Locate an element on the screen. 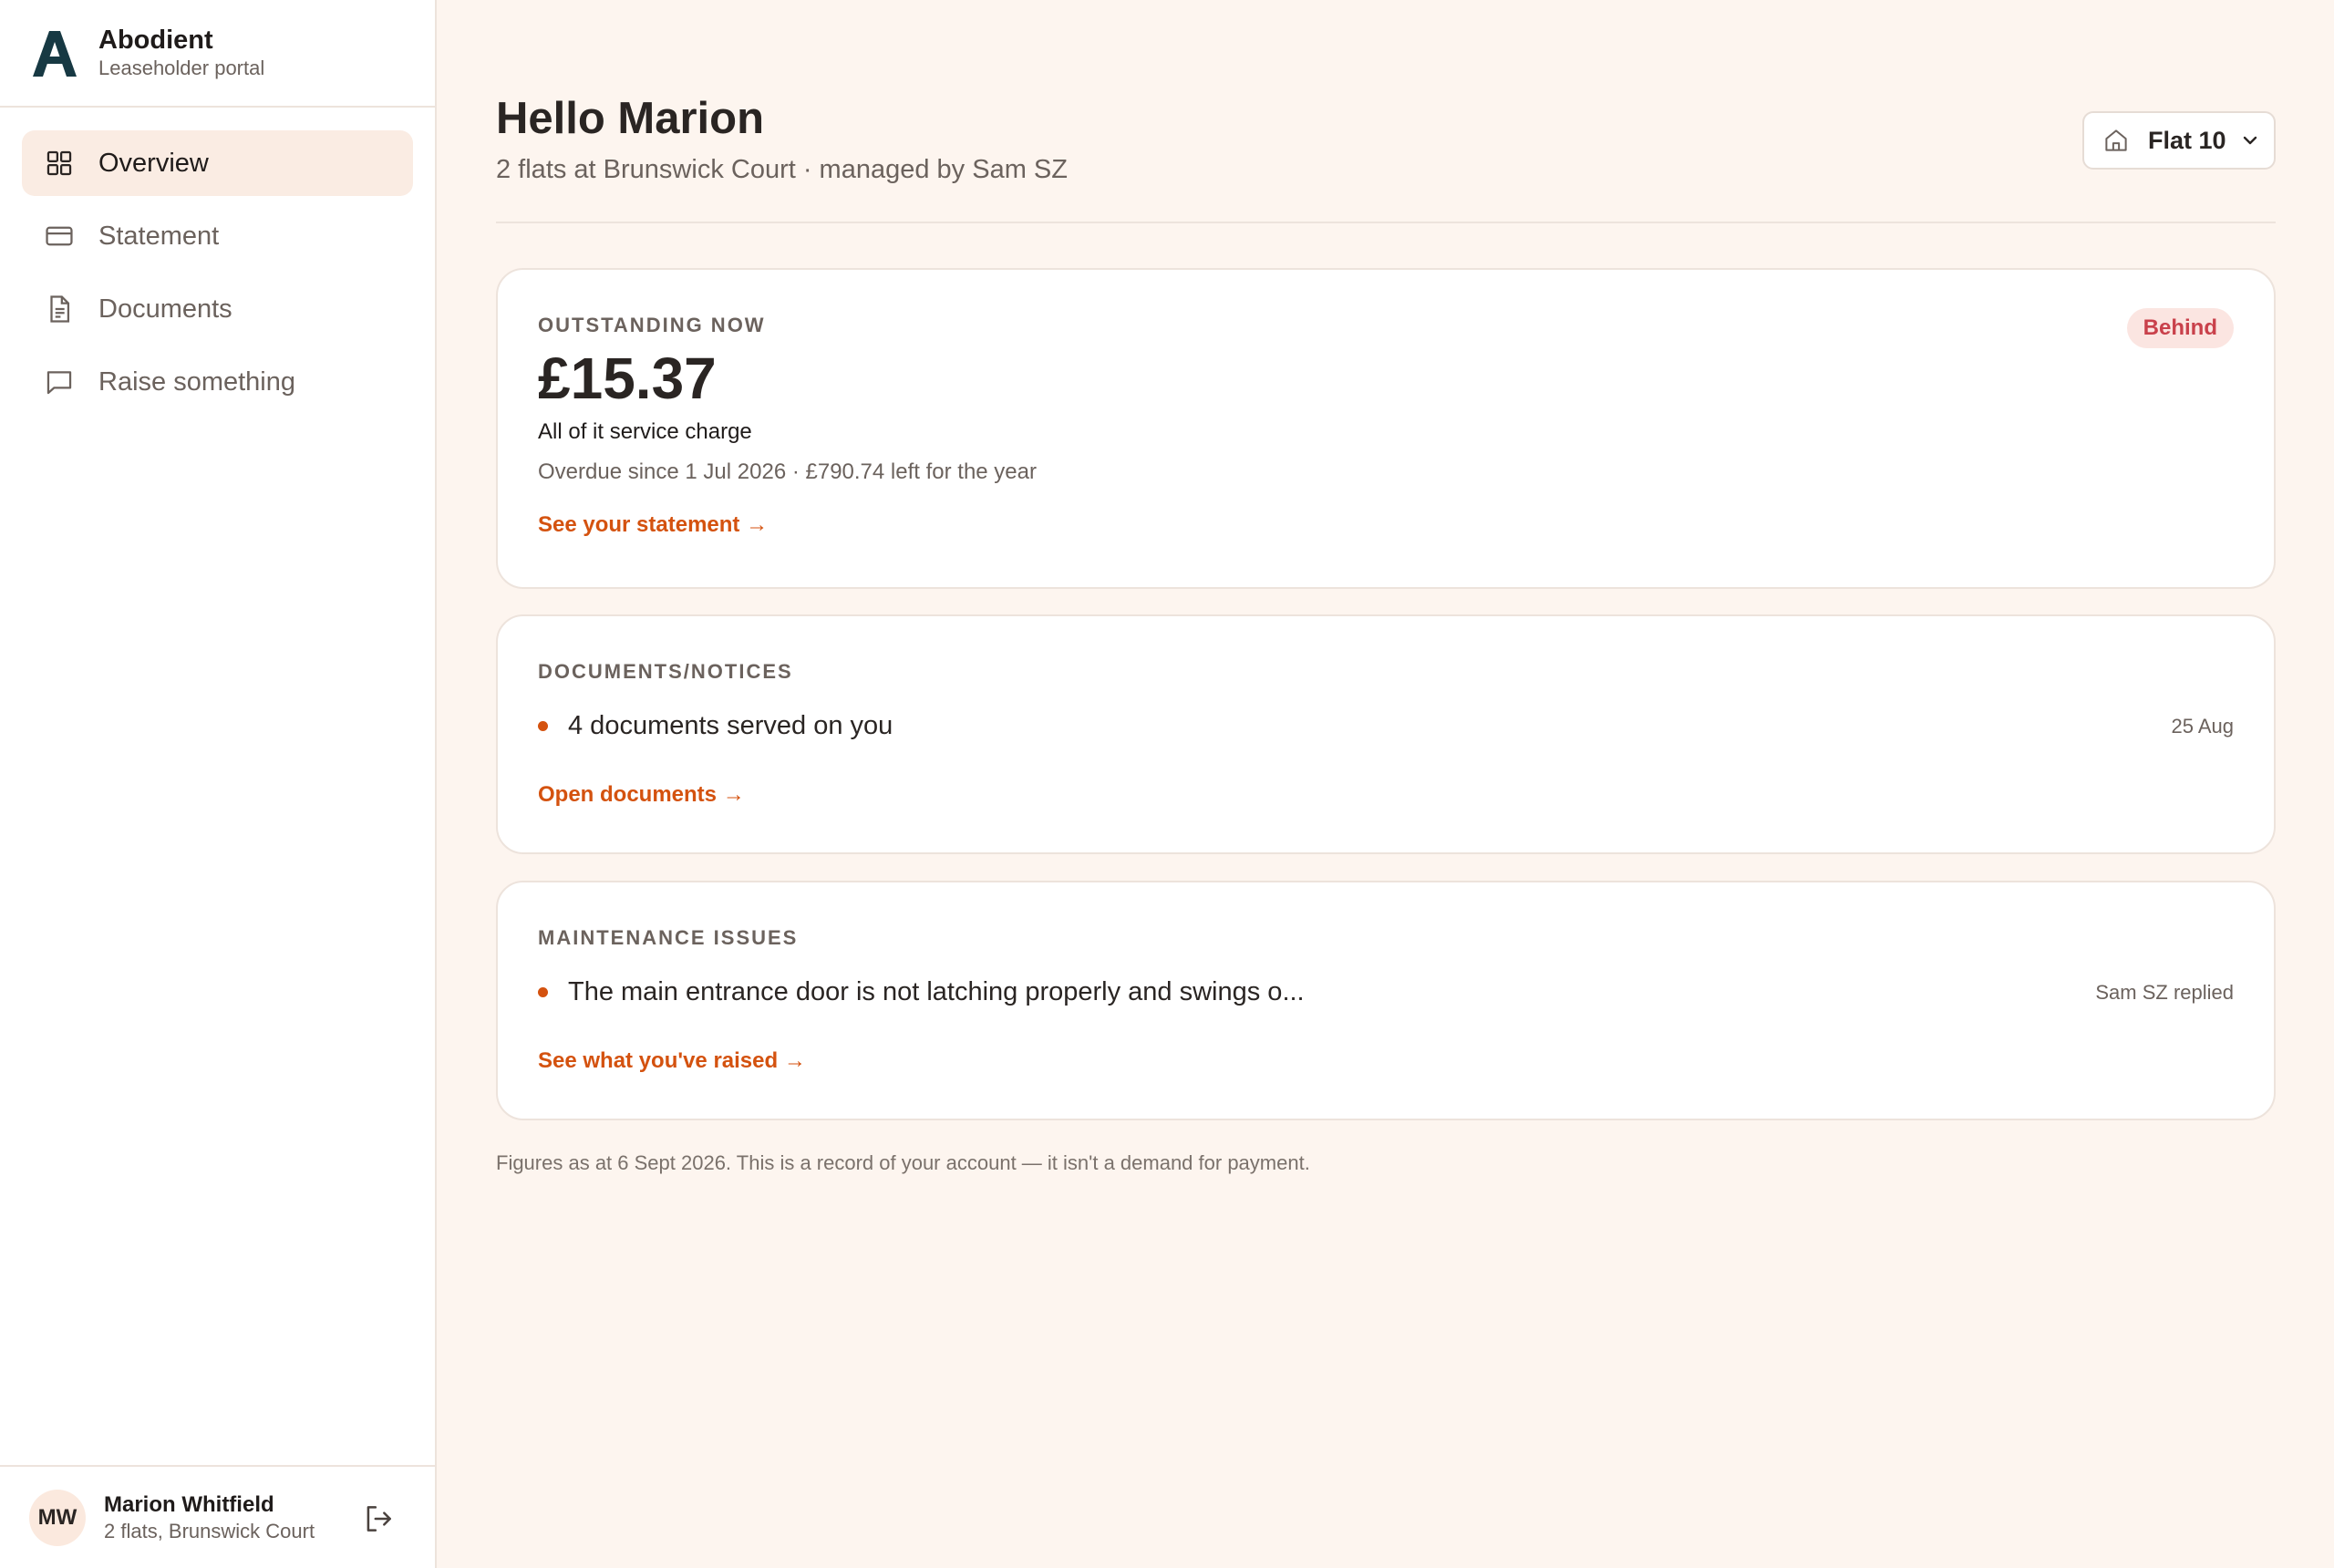 The width and height of the screenshot is (2334, 1568). sidebar-item-label: Raise something is located at coordinates (197, 381).